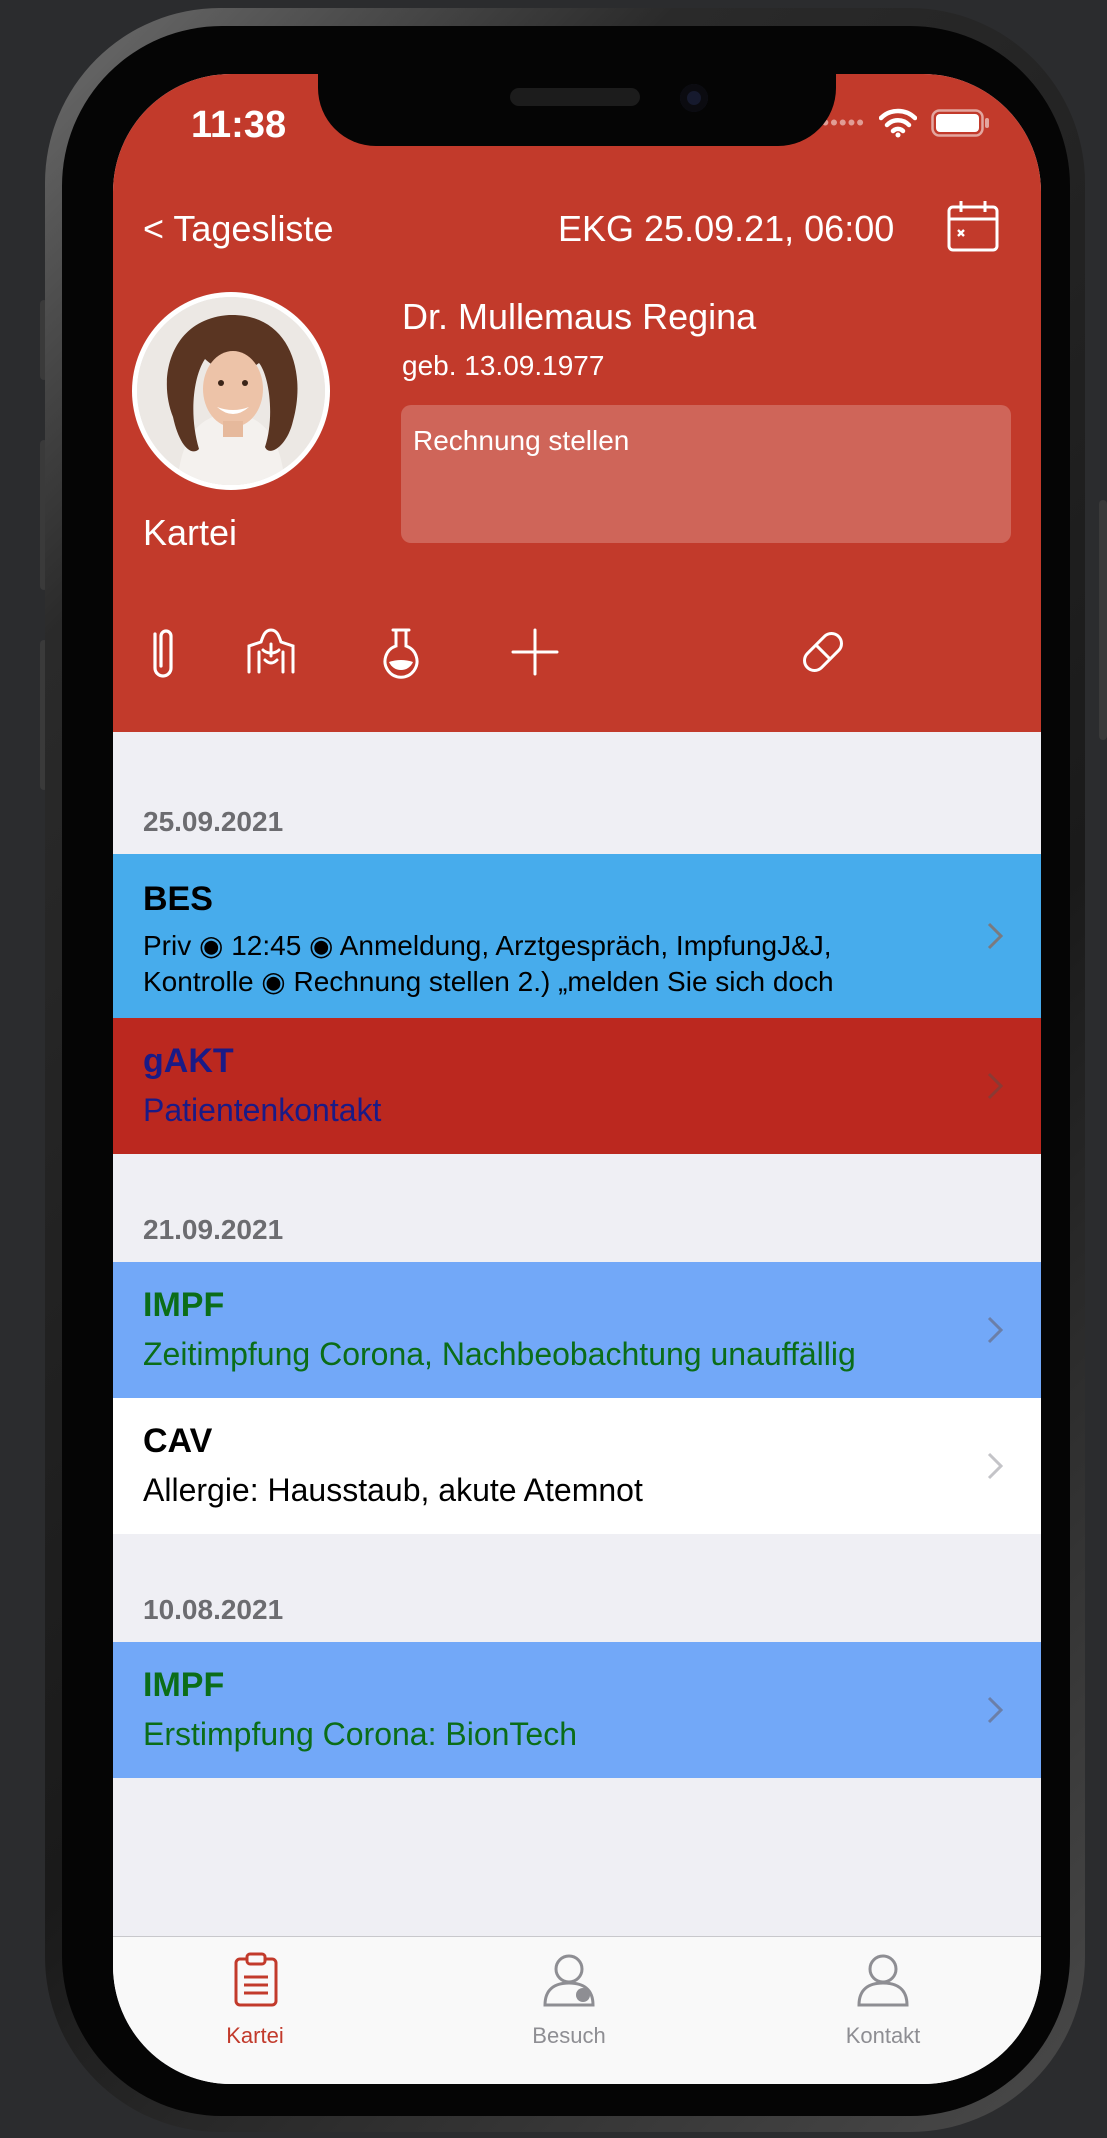 The height and width of the screenshot is (2138, 1107). I want to click on status-time: 11:38, so click(239, 125).